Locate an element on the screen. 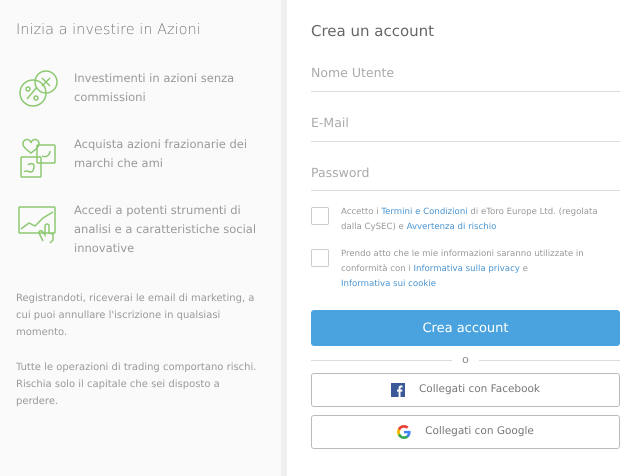  google-icon is located at coordinates (404, 431).